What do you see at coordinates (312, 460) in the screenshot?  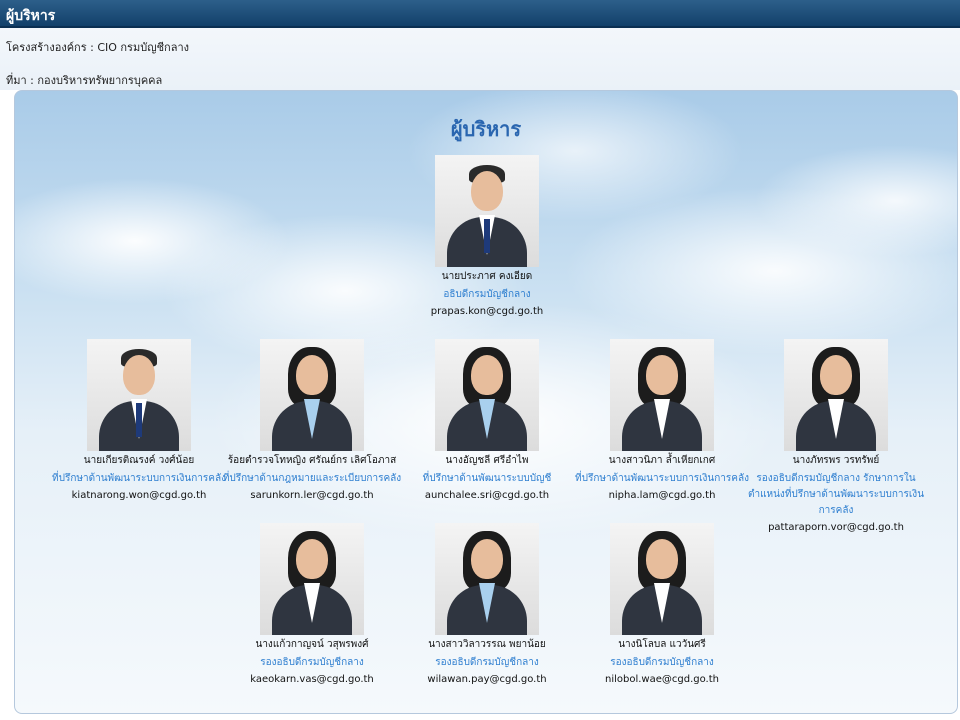 I see `executive-name: ร้อยตำรวจโทหญิง ศรัณย์กร เลิศโอภาส` at bounding box center [312, 460].